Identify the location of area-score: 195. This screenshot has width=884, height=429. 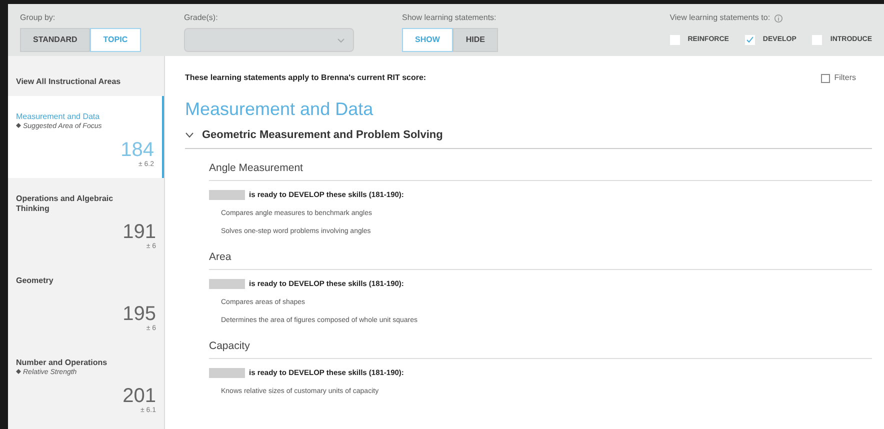
(139, 314).